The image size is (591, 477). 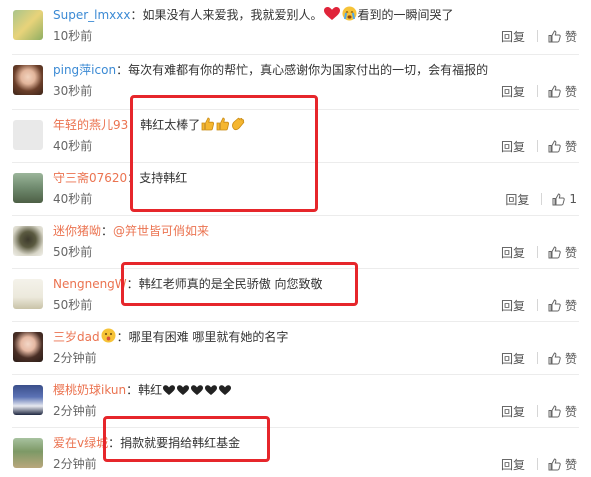 I want to click on comment-mention: @笄世皆可俏如来, so click(x=161, y=231).